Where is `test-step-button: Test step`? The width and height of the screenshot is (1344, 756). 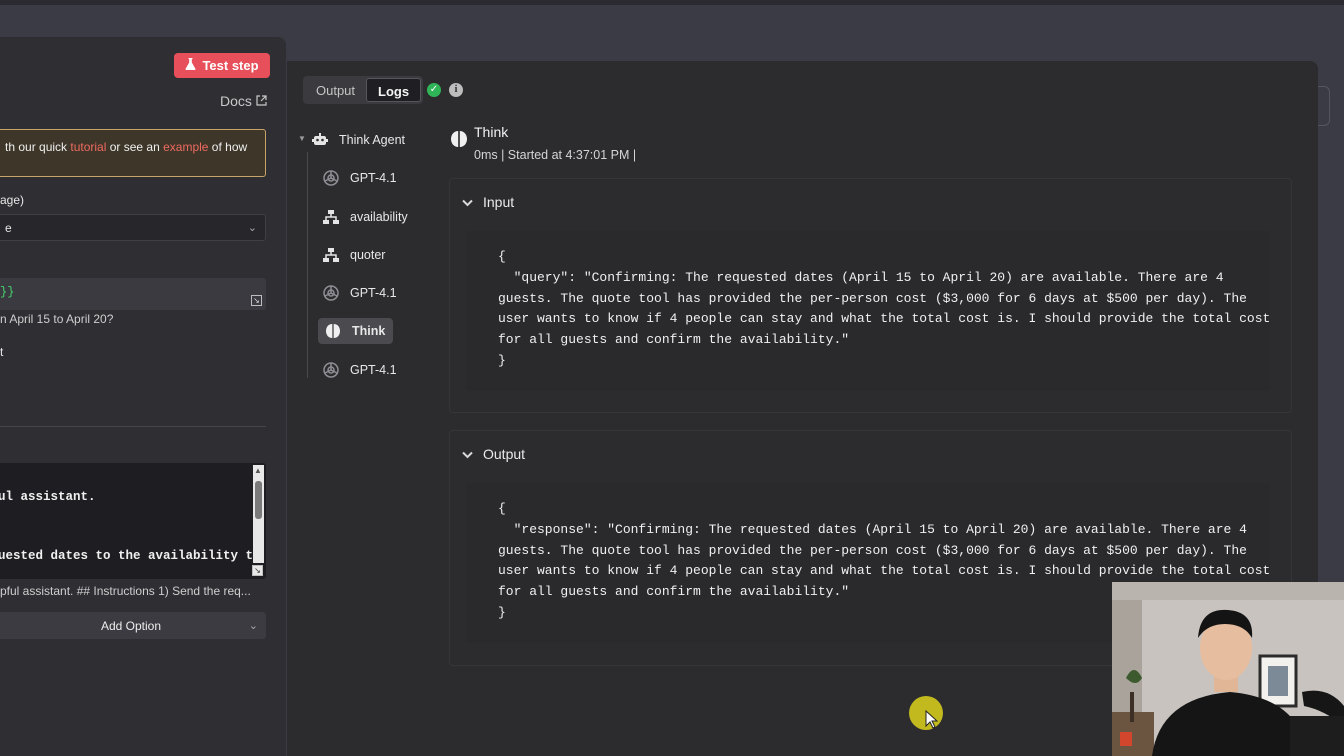 test-step-button: Test step is located at coordinates (222, 65).